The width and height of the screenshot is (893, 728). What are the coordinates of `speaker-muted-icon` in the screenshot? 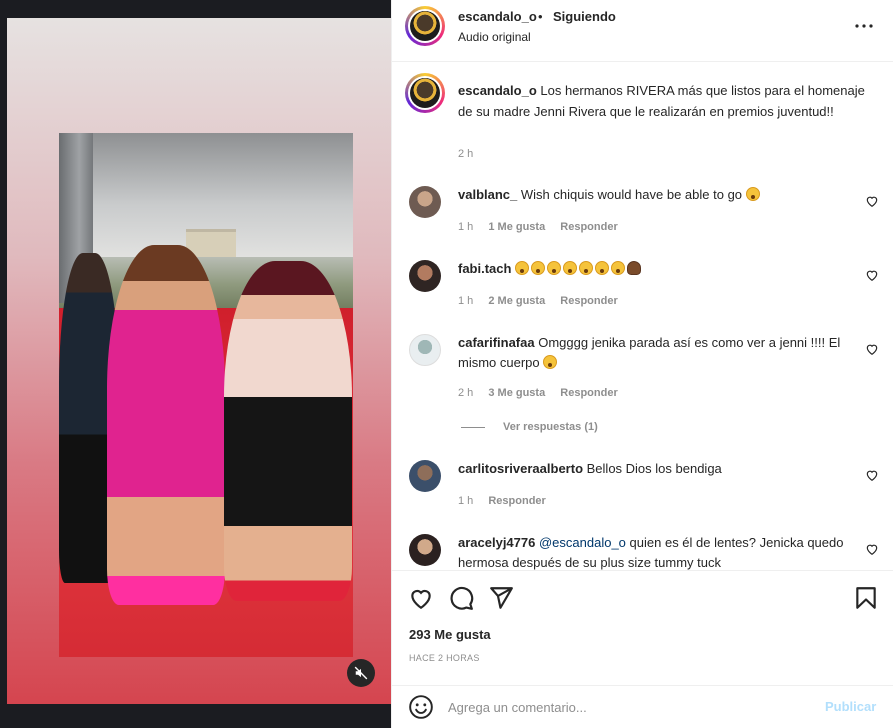 It's located at (361, 673).